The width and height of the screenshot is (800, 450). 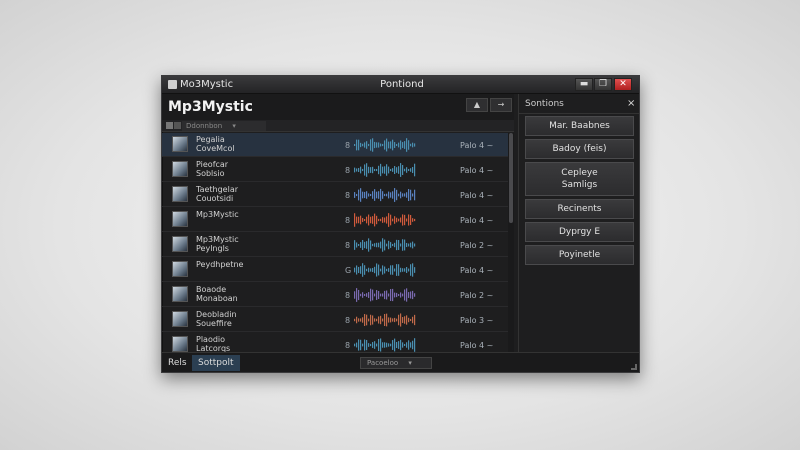 I want to click on sidebar-button-3: Cepleye Samligs, so click(x=579, y=179).